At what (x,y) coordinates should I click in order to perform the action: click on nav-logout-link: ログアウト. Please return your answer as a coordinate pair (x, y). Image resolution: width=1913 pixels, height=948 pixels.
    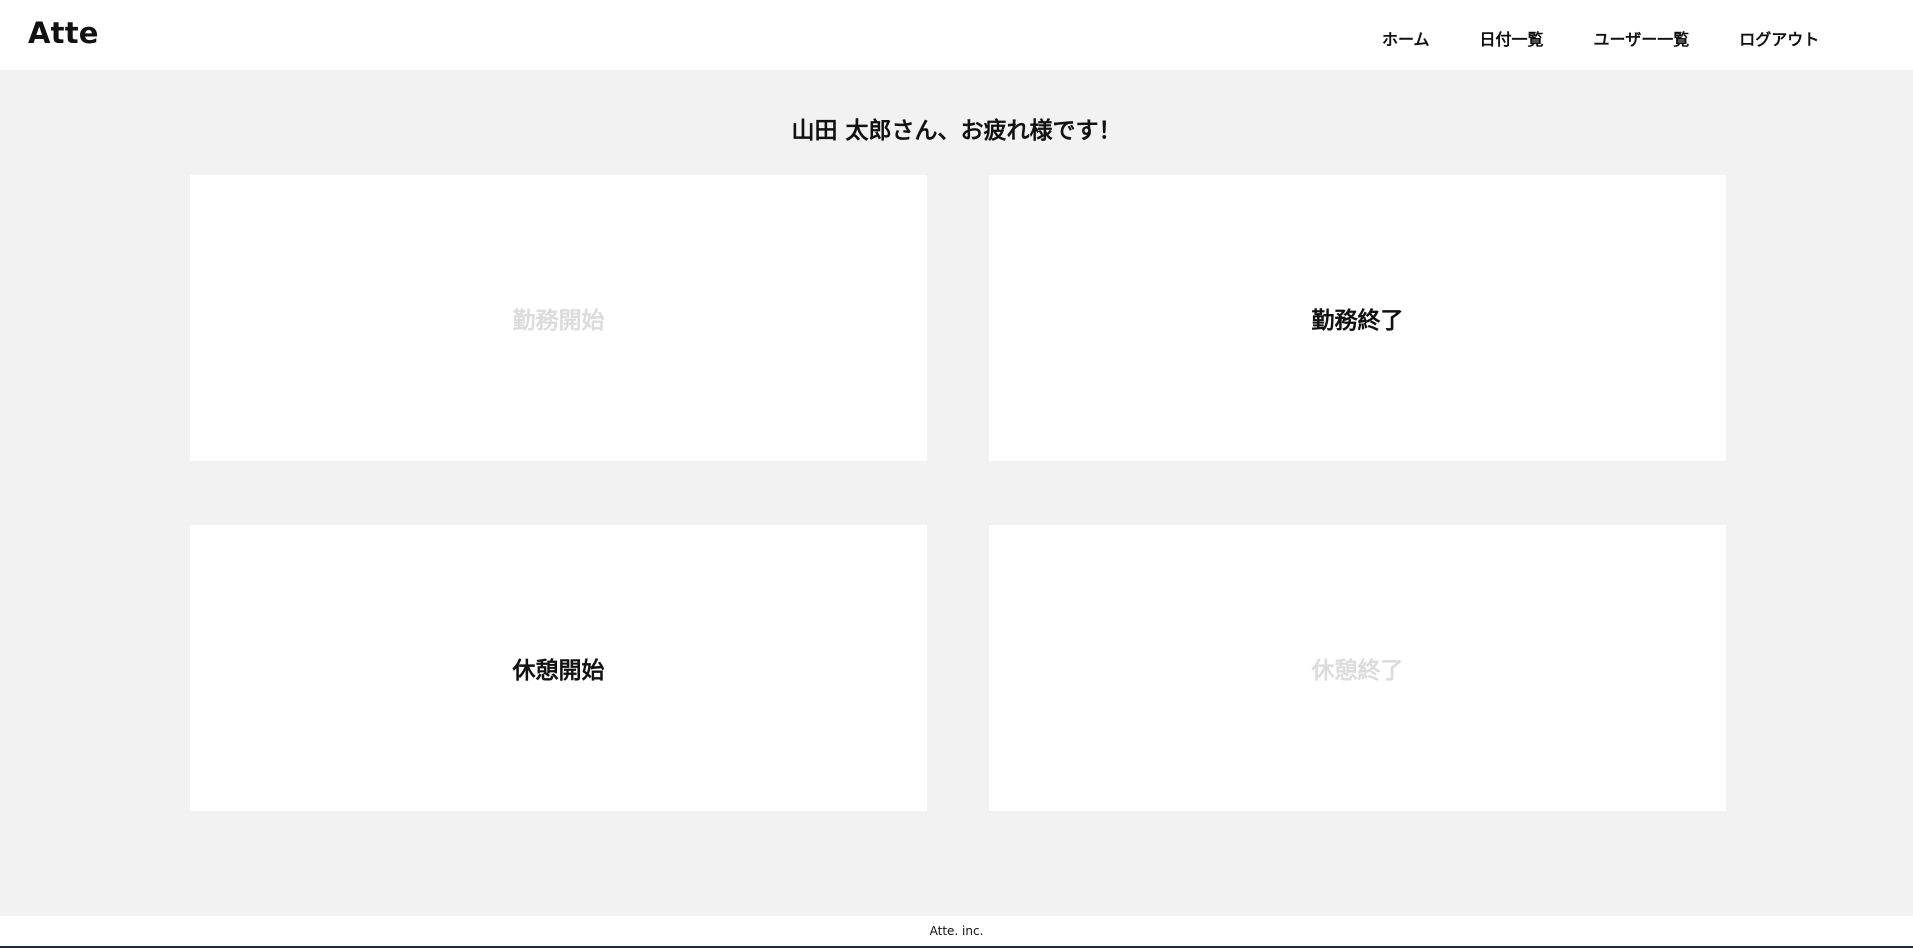
    Looking at the image, I should click on (1779, 38).